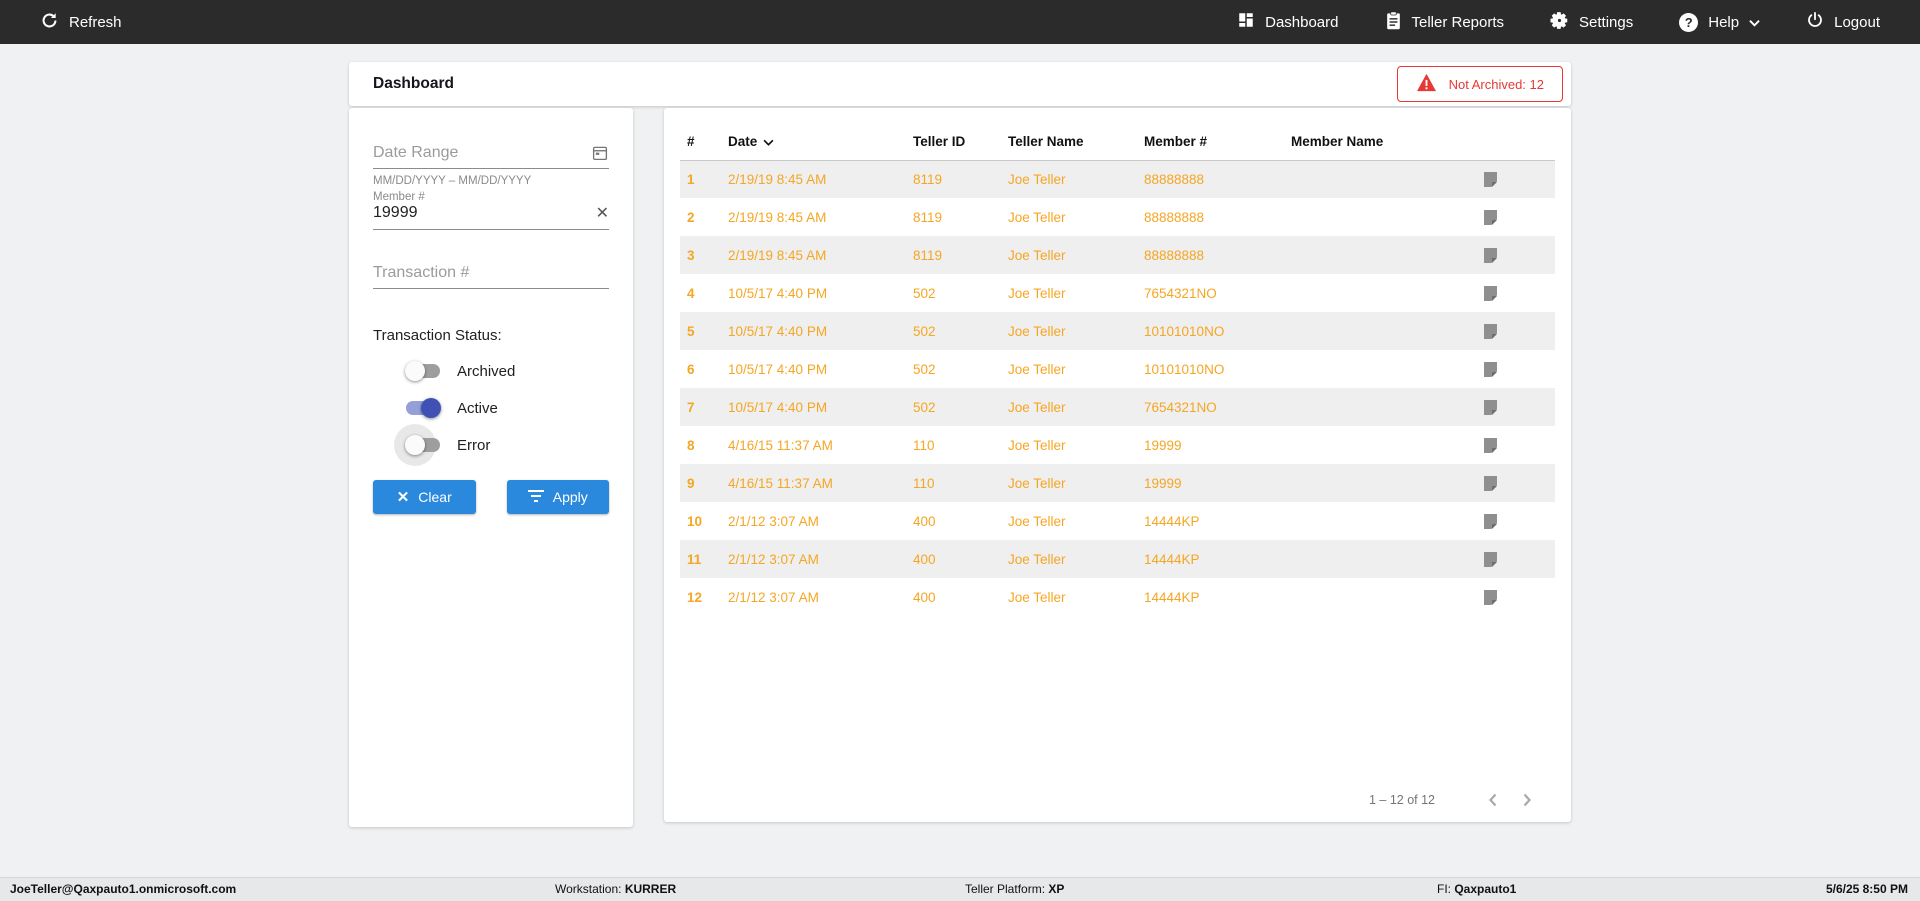  What do you see at coordinates (1689, 22) in the screenshot?
I see `help-circle-icon: ?` at bounding box center [1689, 22].